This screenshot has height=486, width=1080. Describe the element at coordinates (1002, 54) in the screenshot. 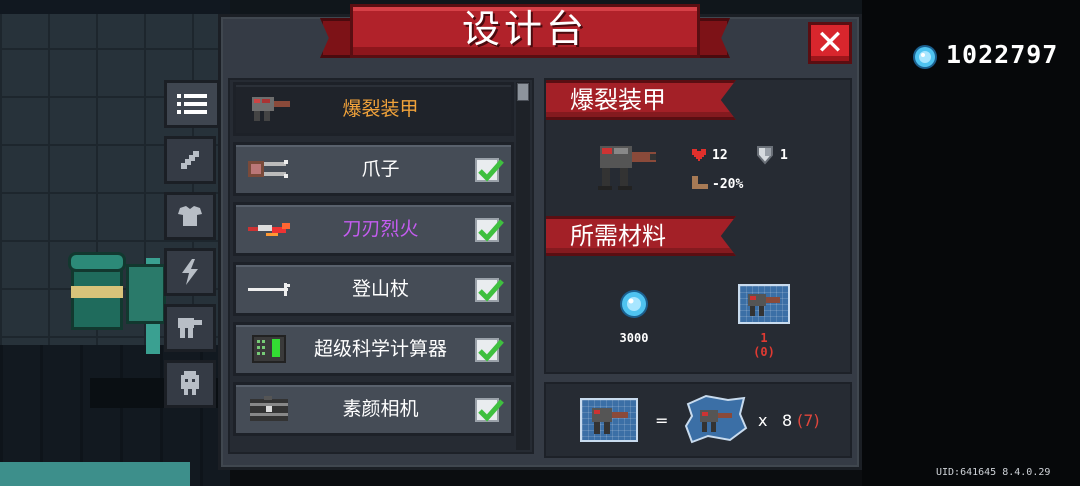

I see `currency-amount: 1022797` at that location.